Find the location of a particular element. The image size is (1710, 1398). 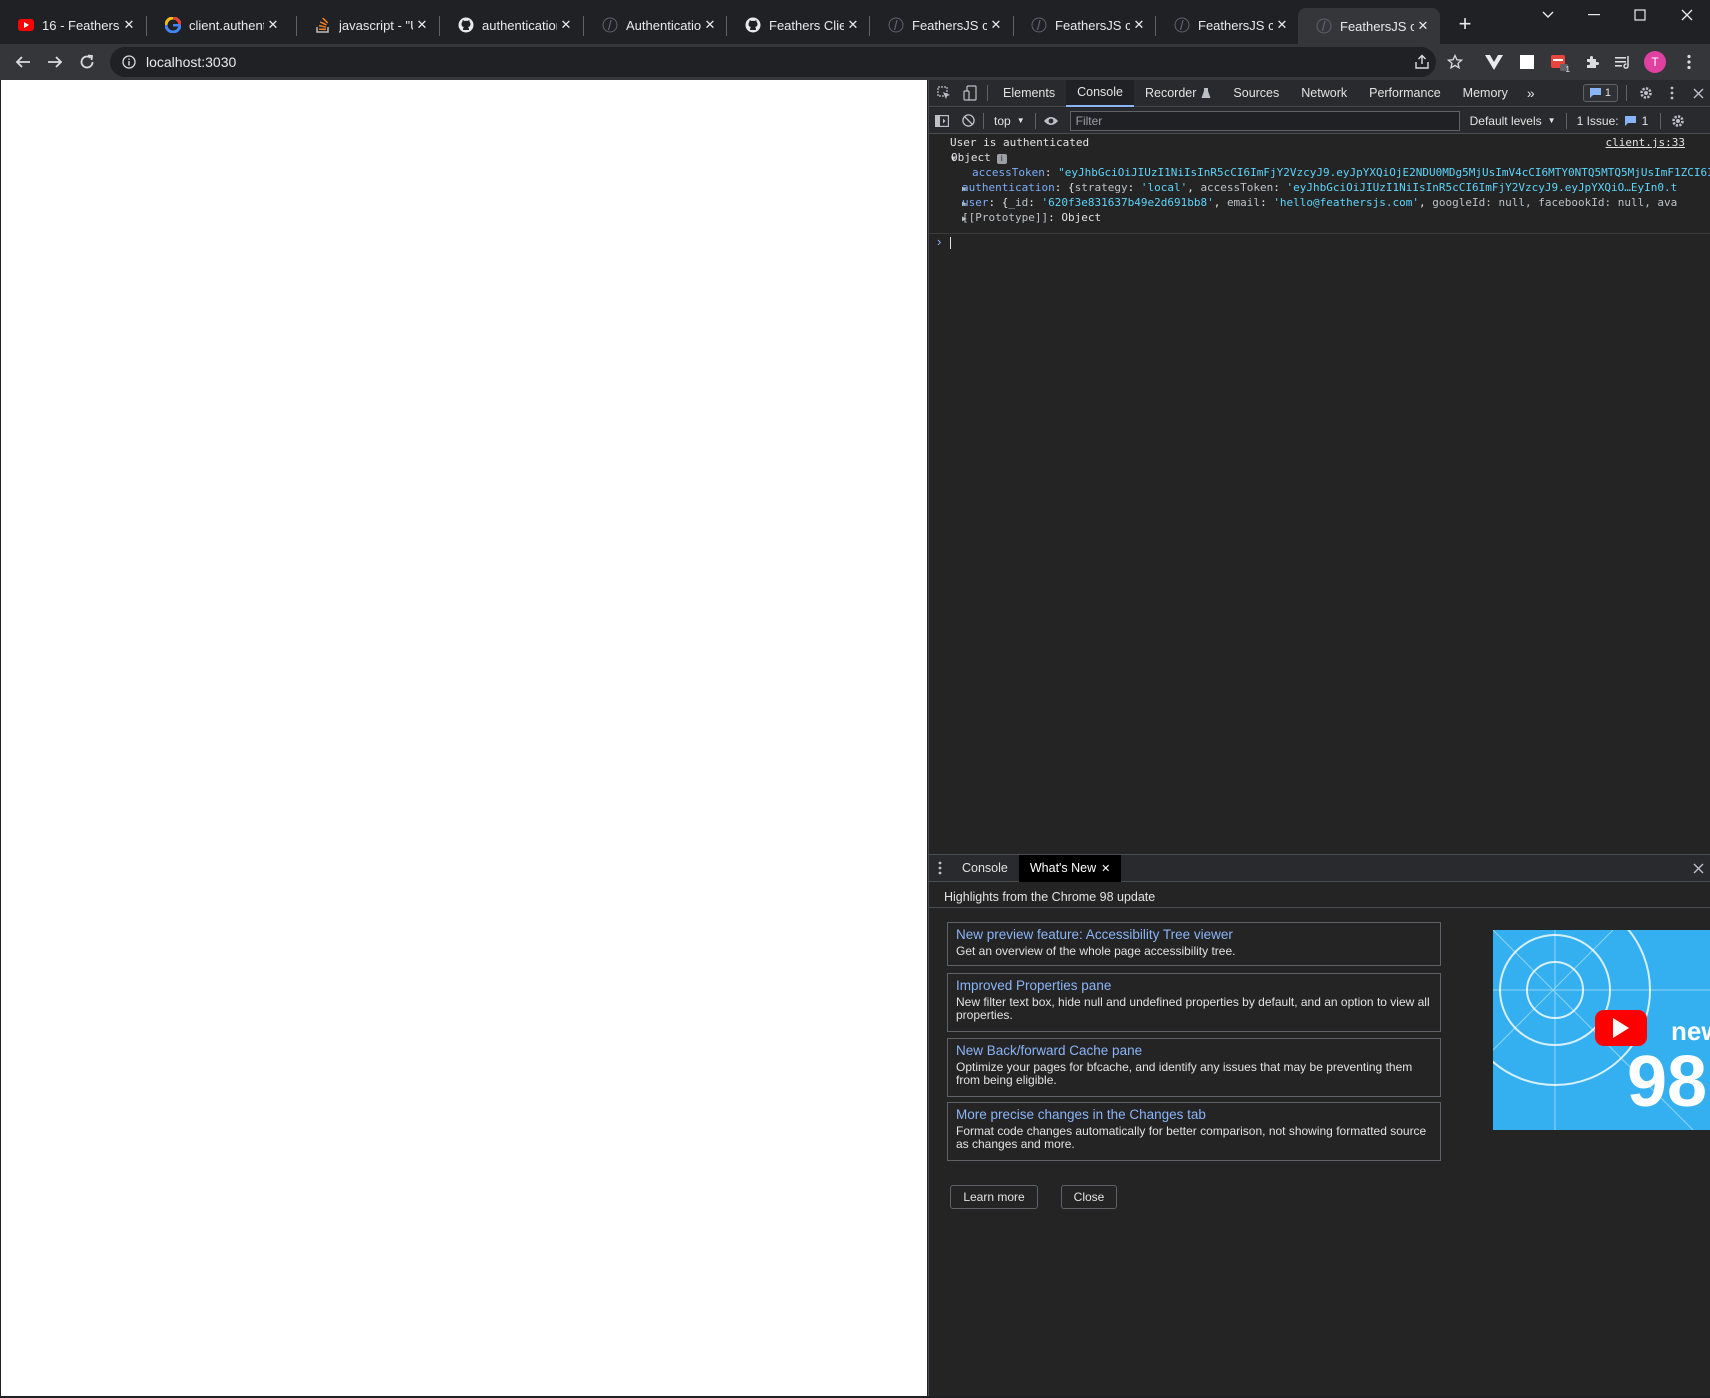

eye-icon is located at coordinates (1050, 120).